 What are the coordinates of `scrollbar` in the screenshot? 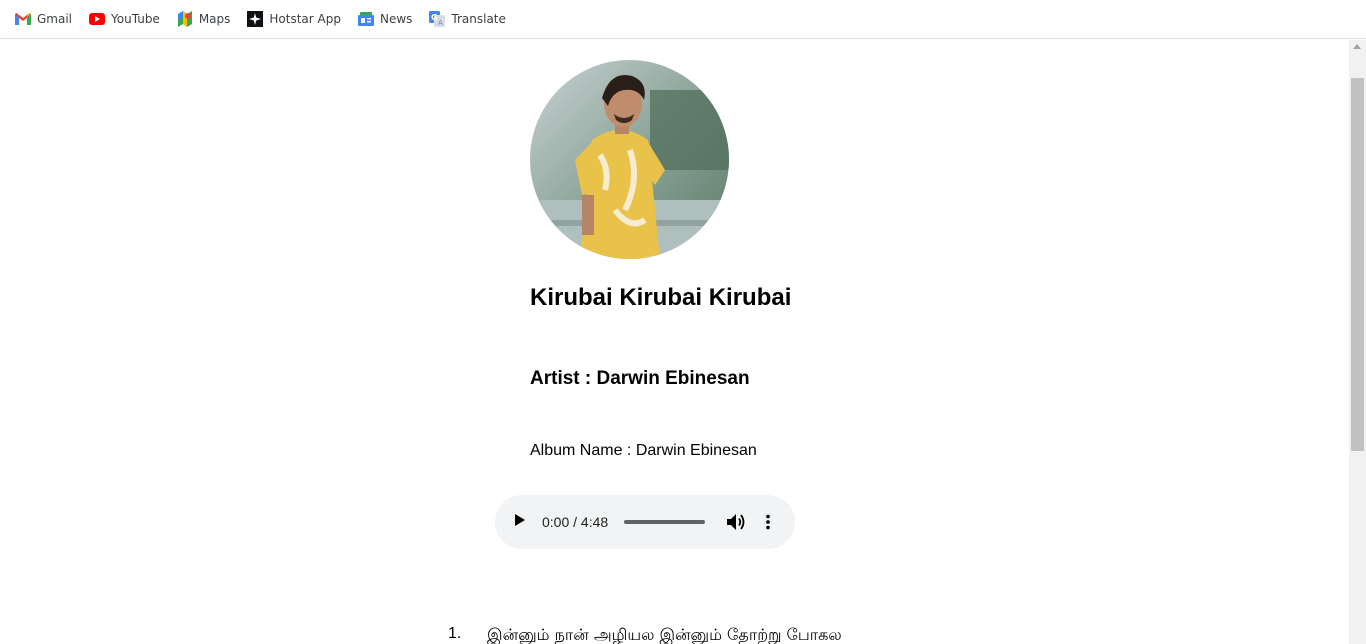 It's located at (1357, 342).